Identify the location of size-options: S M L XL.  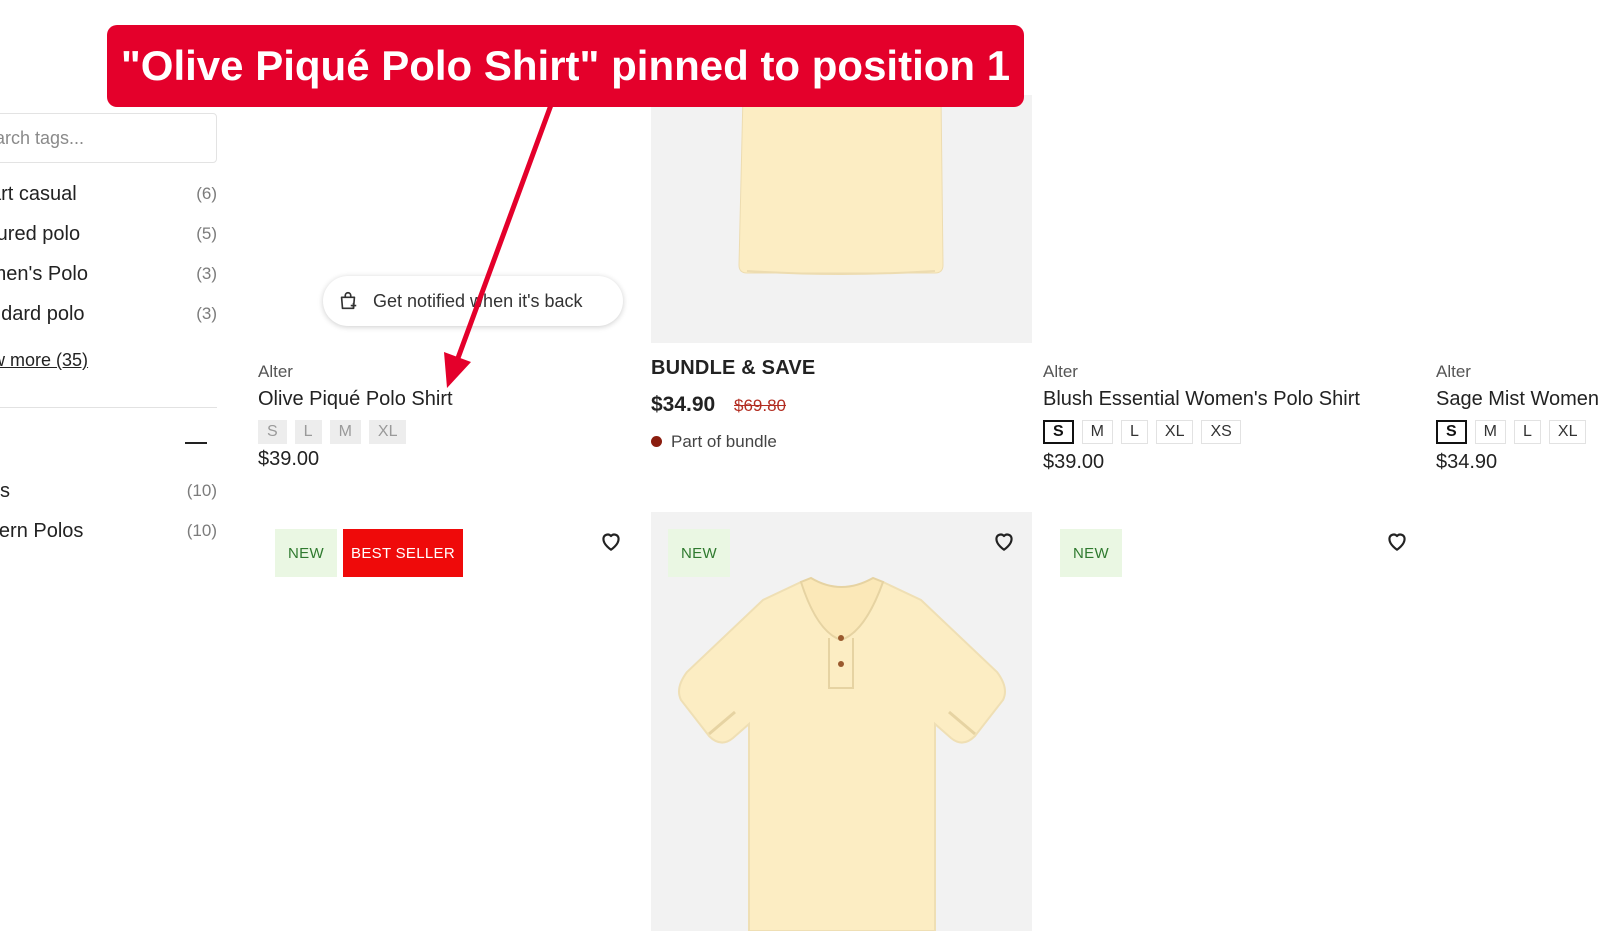
(1511, 432).